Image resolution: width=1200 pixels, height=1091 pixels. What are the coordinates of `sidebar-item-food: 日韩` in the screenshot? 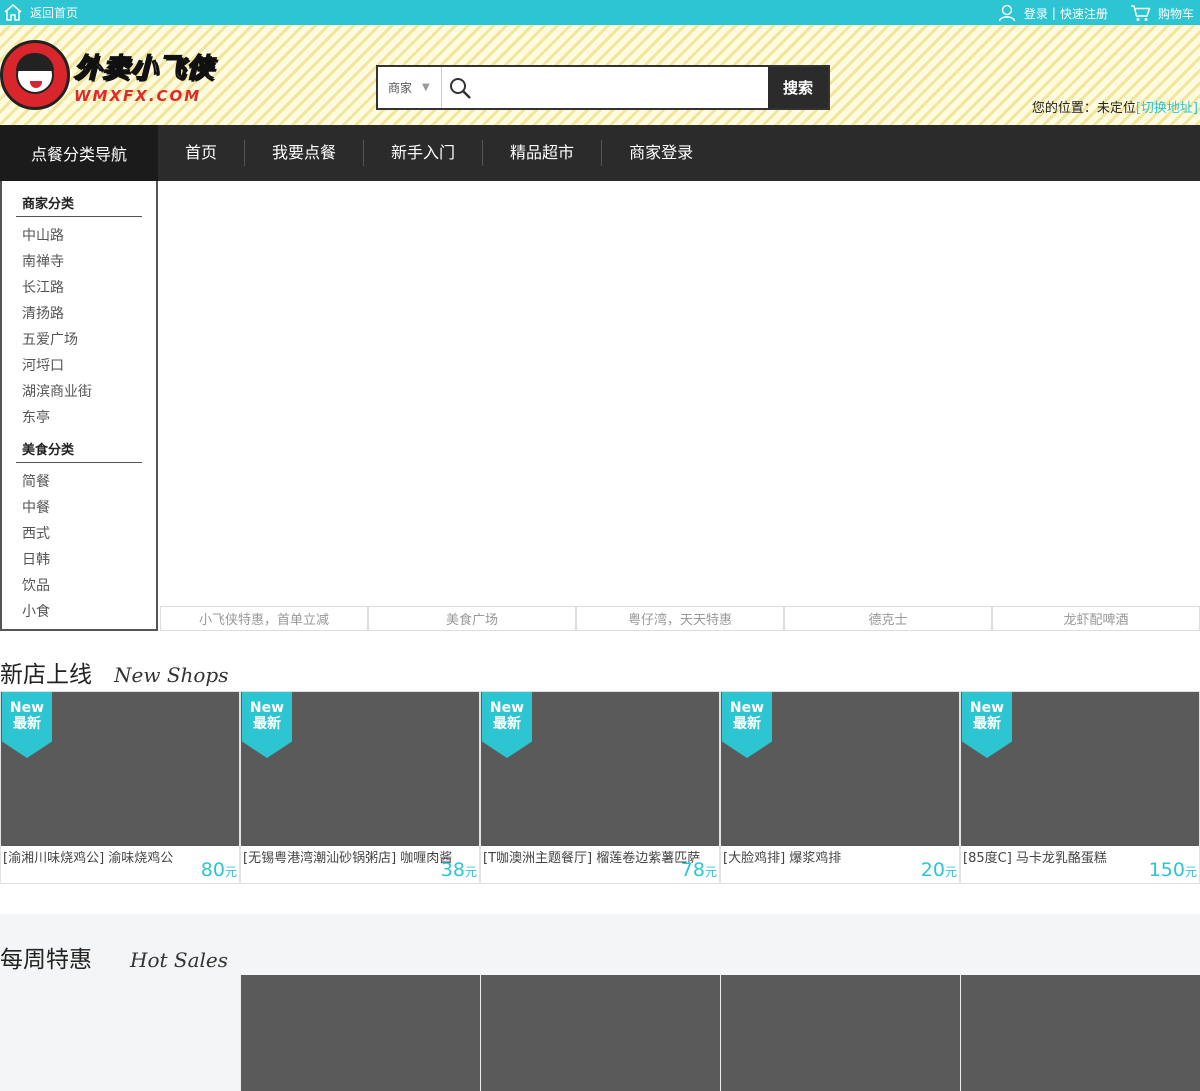 It's located at (89, 560).